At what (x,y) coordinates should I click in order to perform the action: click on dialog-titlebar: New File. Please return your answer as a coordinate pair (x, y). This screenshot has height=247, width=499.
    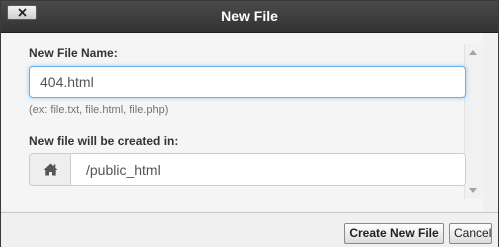
    Looking at the image, I should click on (249, 17).